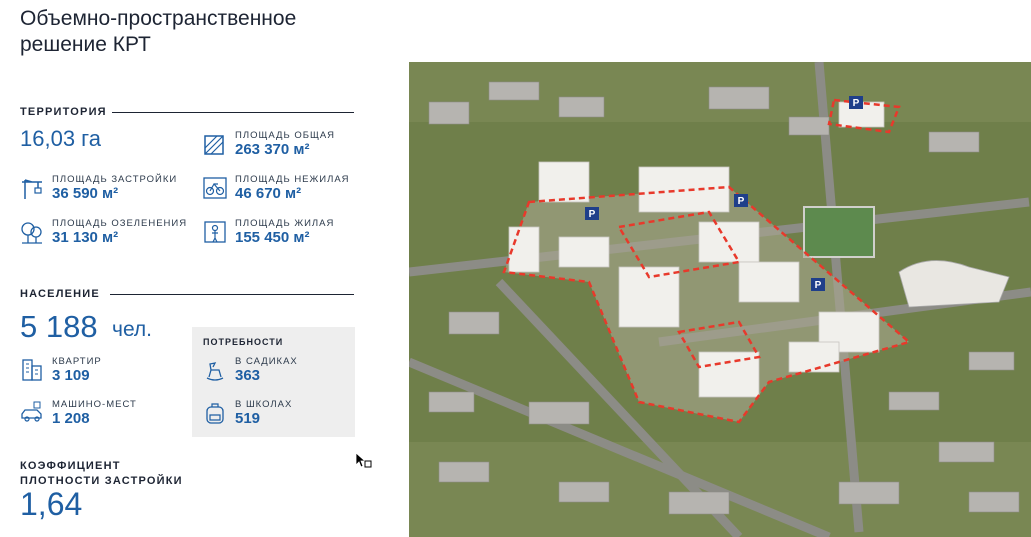 The width and height of the screenshot is (1031, 537). I want to click on territory-area: 16,03 га, so click(60, 138).